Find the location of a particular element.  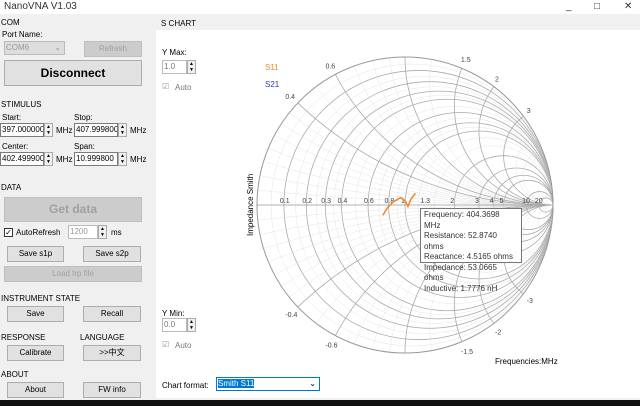

legend-s21: S21 is located at coordinates (272, 84).